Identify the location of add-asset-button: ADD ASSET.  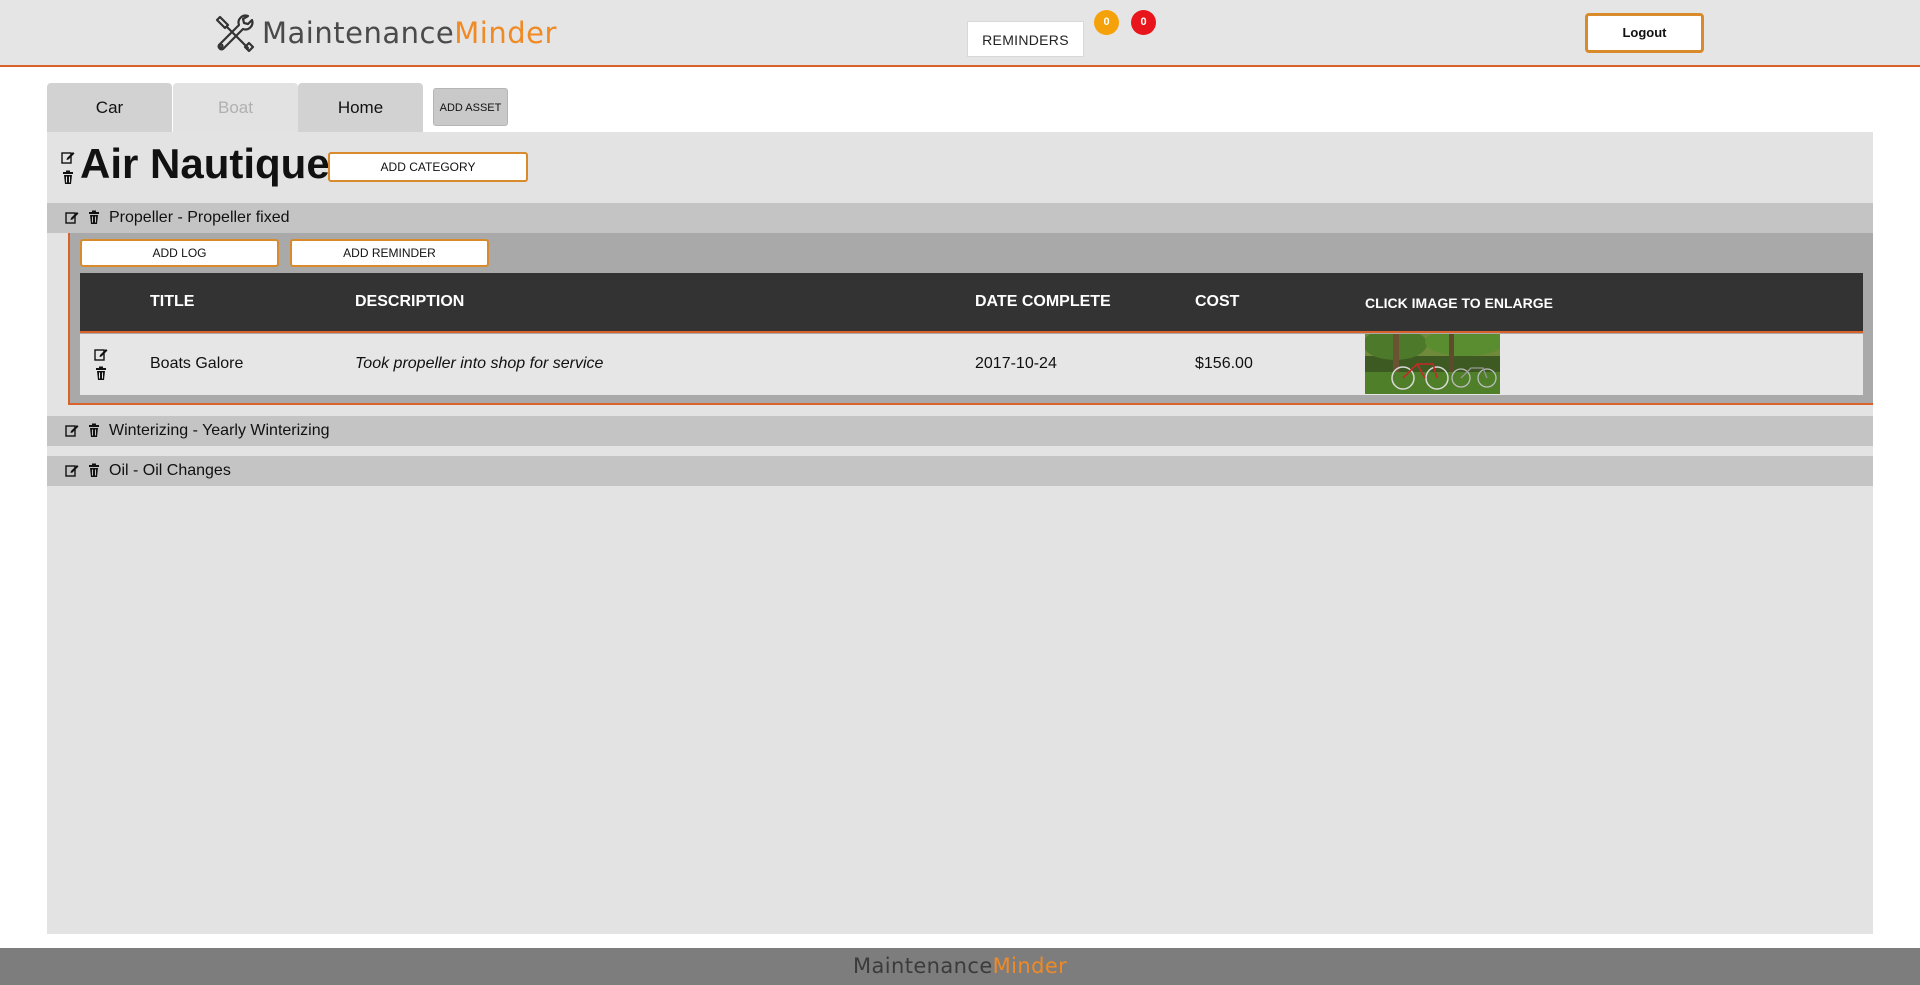
(470, 107).